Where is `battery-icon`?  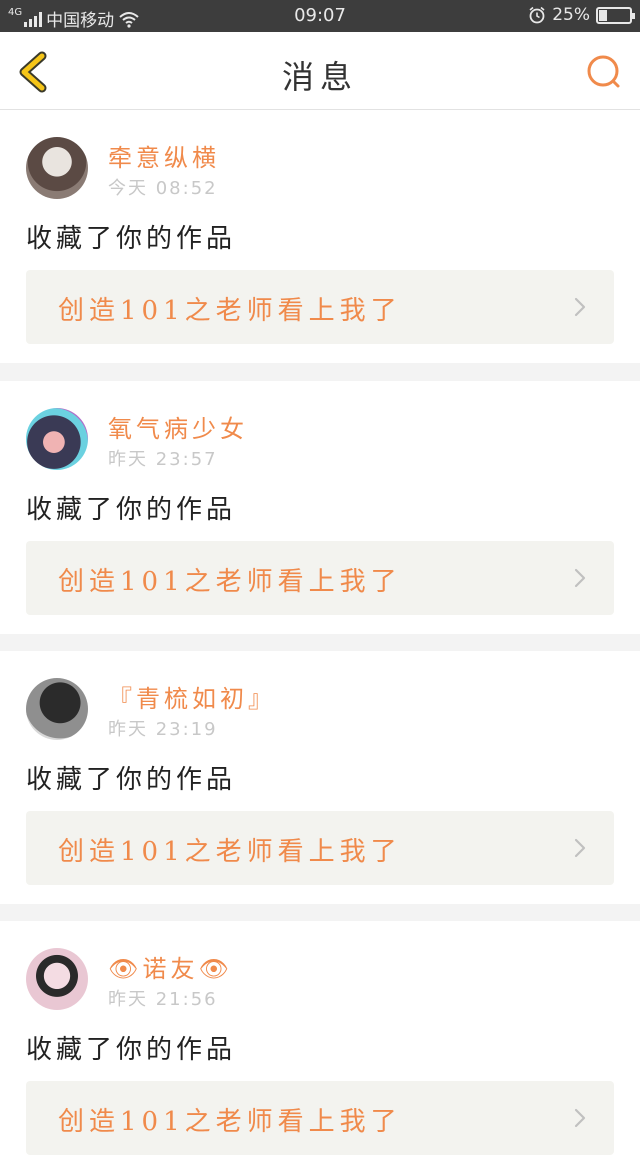 battery-icon is located at coordinates (615, 15).